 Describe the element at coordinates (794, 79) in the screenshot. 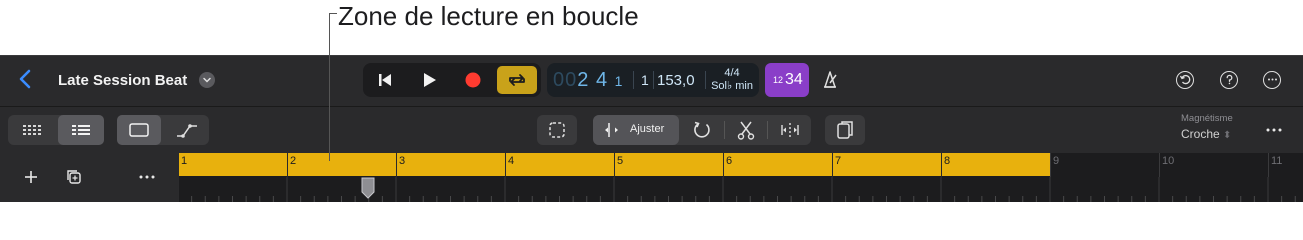

I see `count-in-big: 34` at that location.